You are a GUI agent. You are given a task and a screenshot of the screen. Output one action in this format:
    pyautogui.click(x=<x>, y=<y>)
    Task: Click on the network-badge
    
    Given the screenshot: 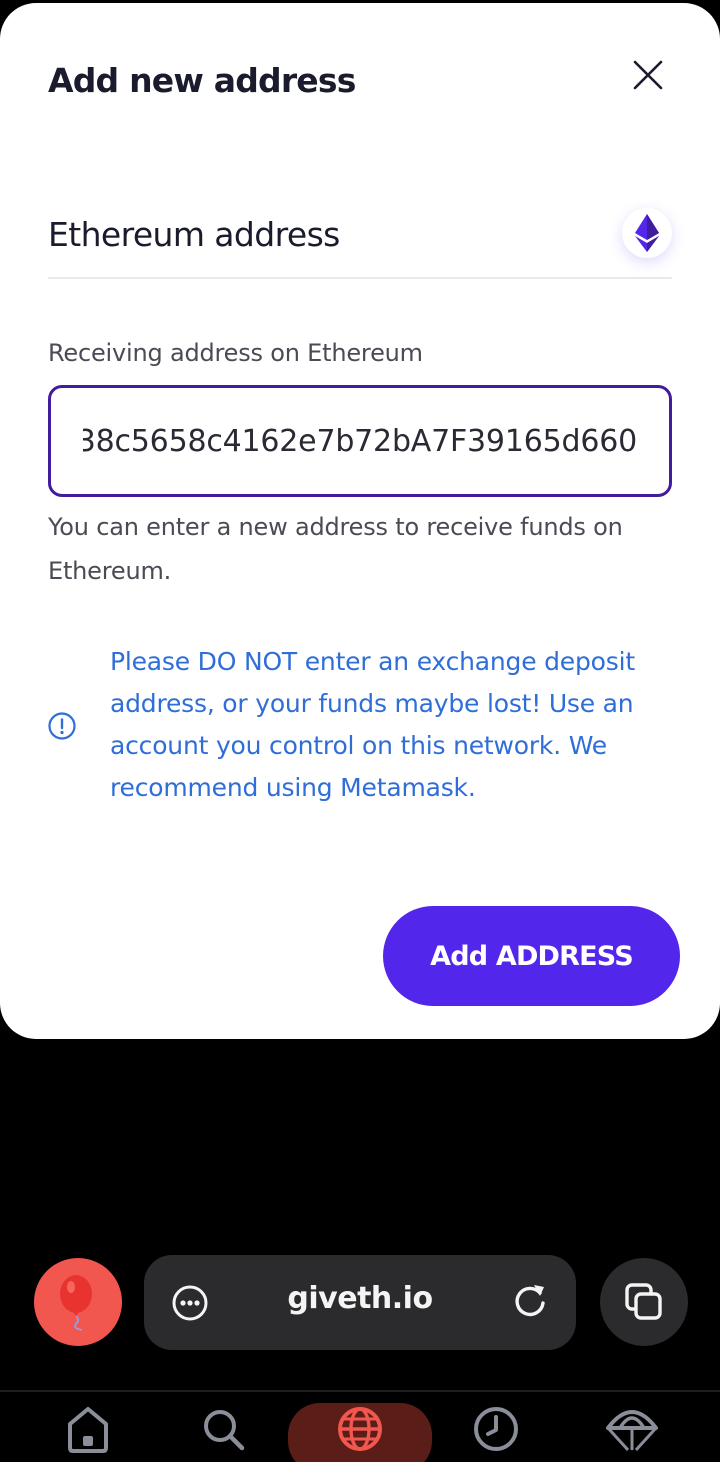 What is the action you would take?
    pyautogui.click(x=647, y=233)
    